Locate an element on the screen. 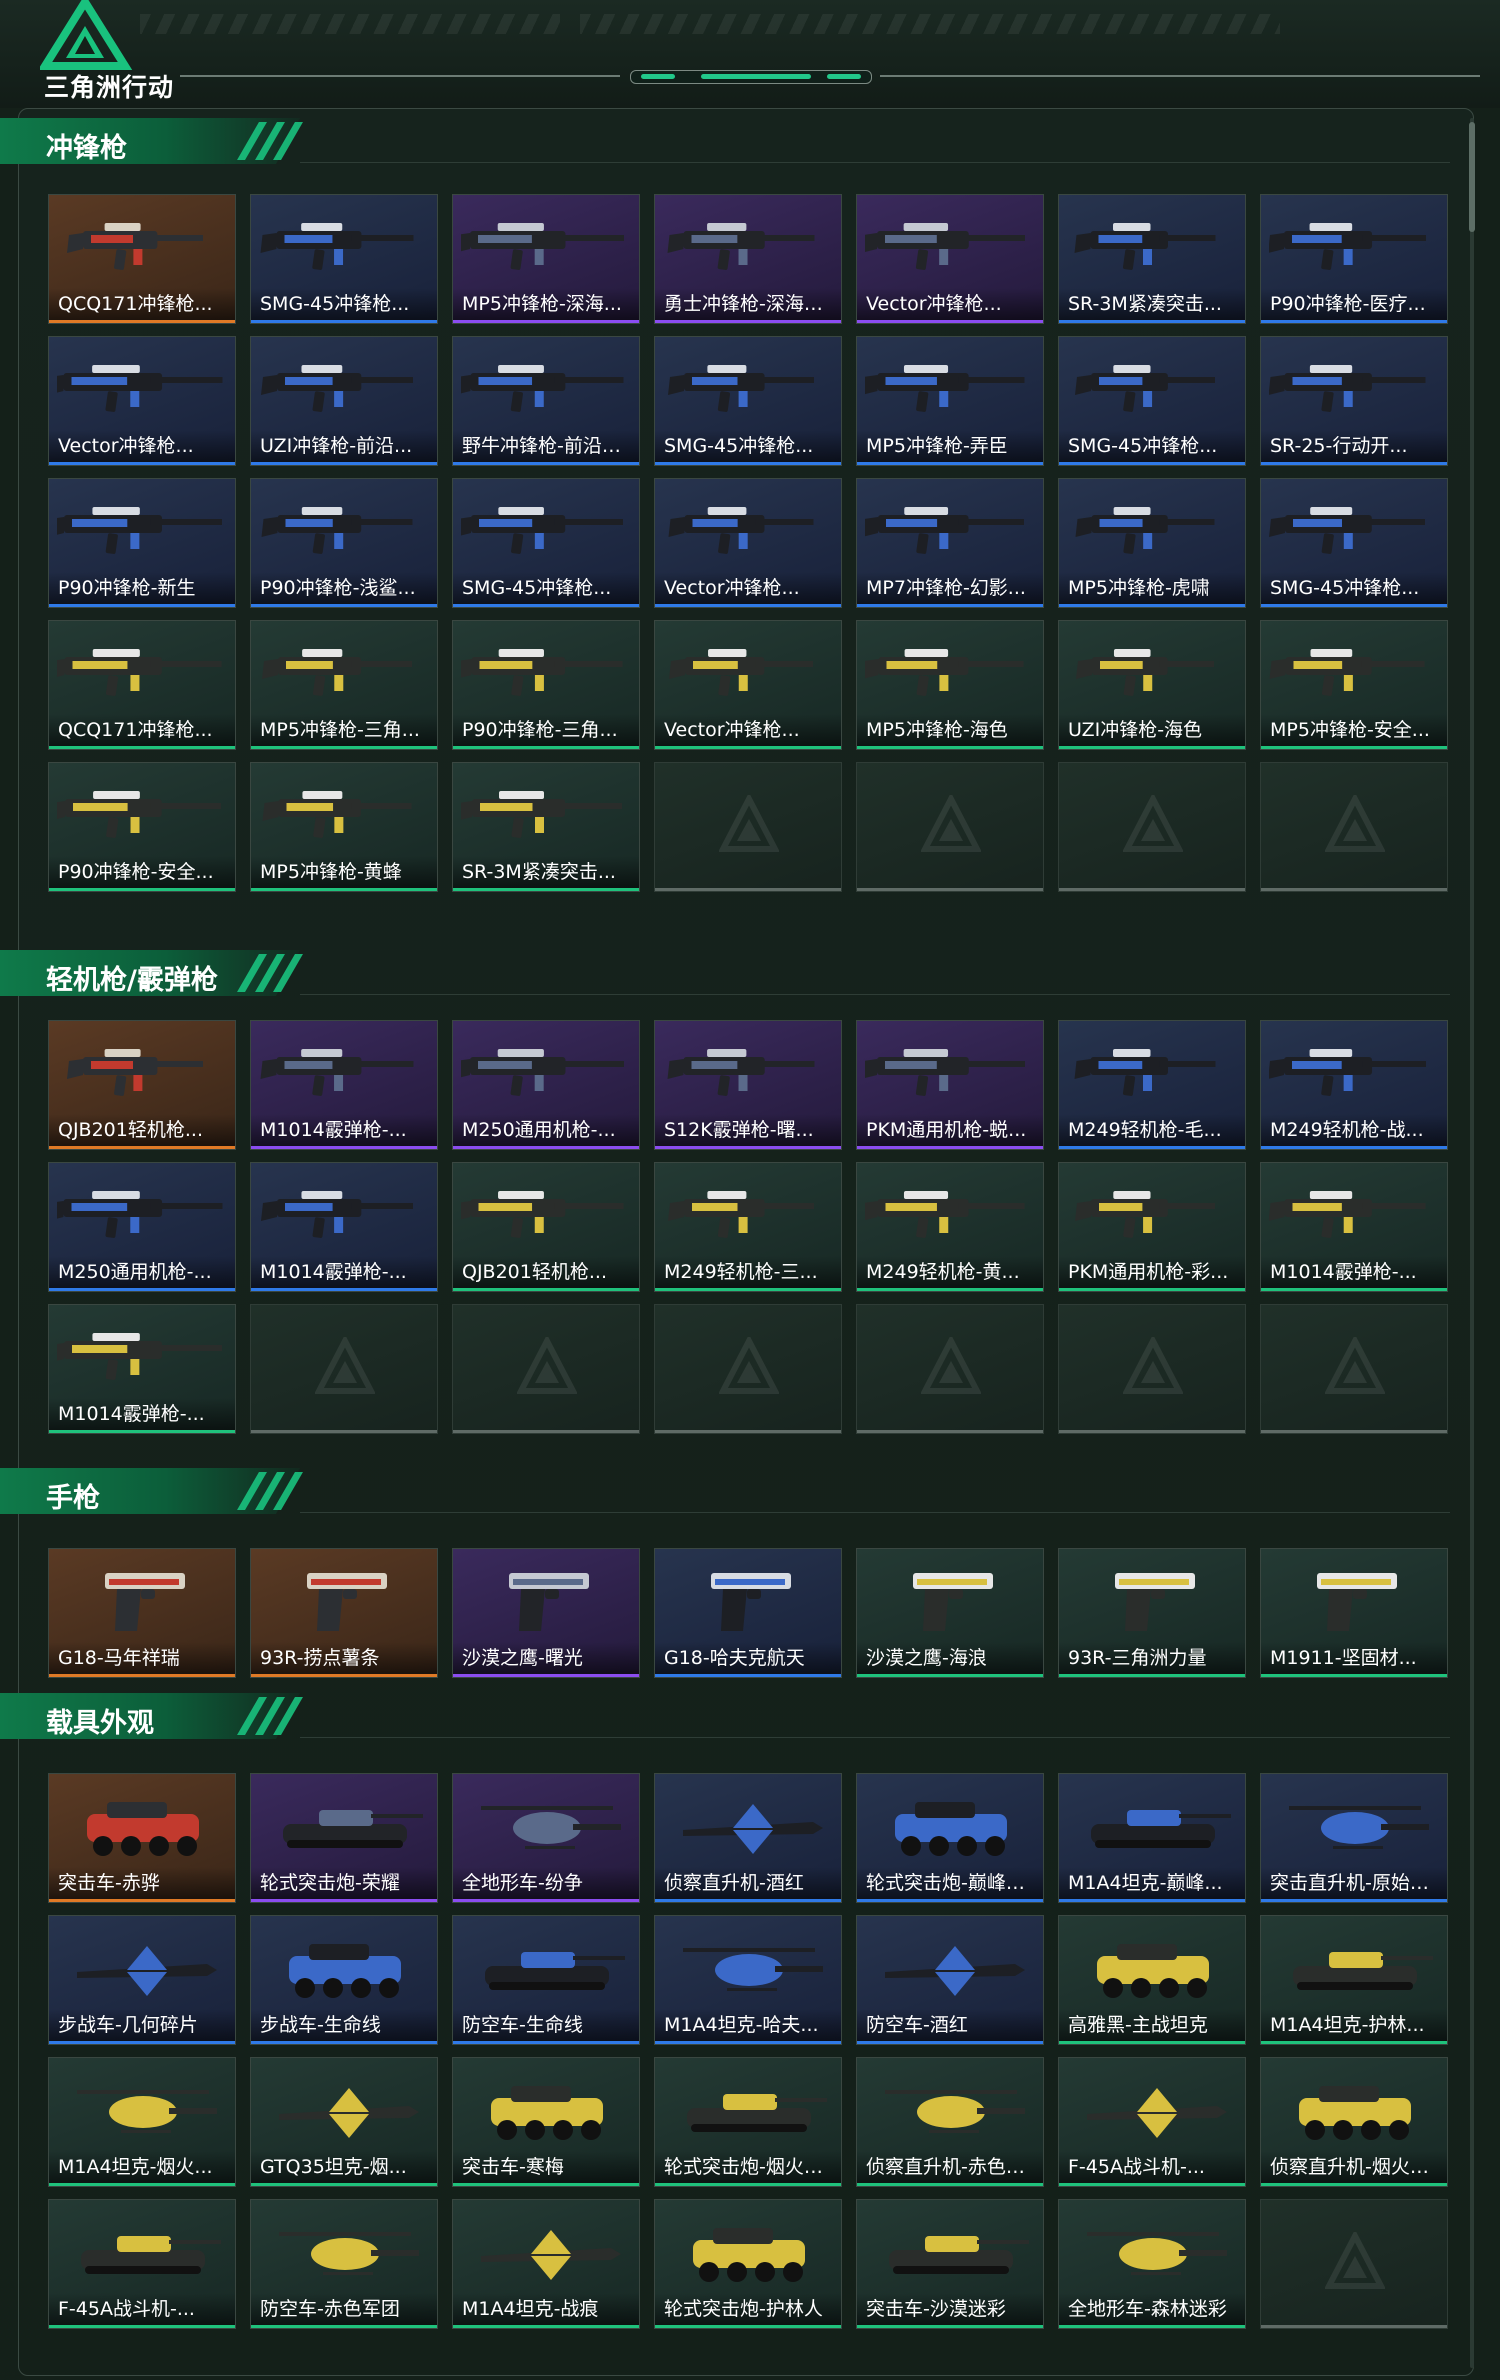  skin-card: MP5冲锋枪-弄臣 is located at coordinates (950, 401).